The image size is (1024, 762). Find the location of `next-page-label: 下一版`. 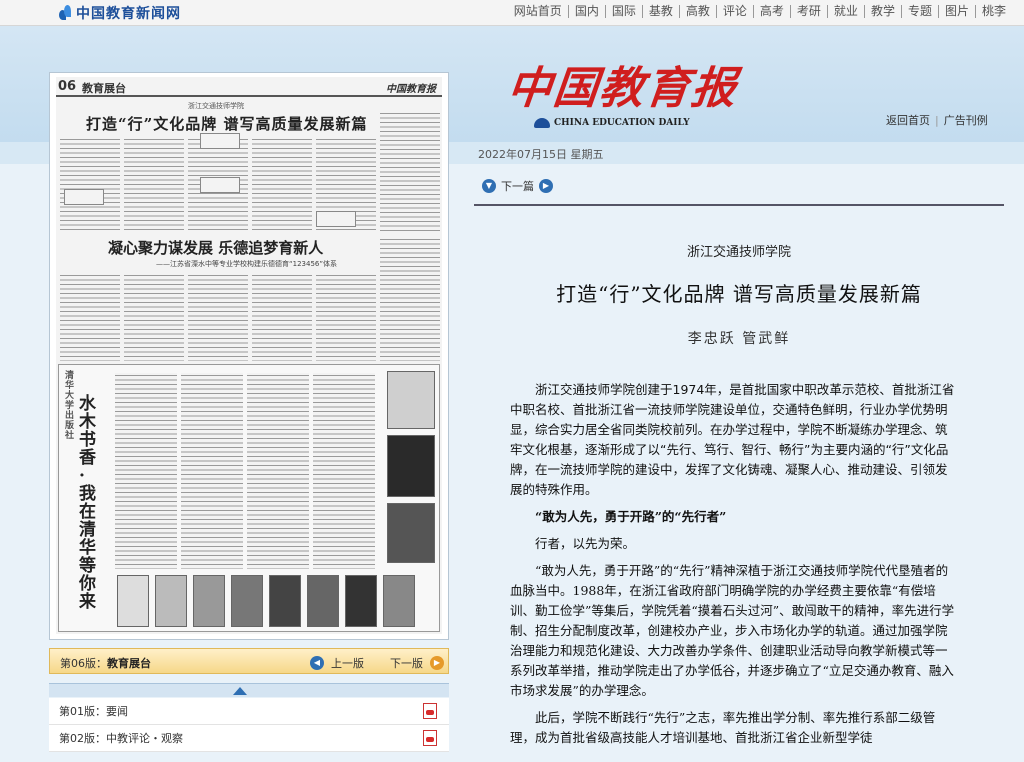

next-page-label: 下一版 is located at coordinates (406, 663).